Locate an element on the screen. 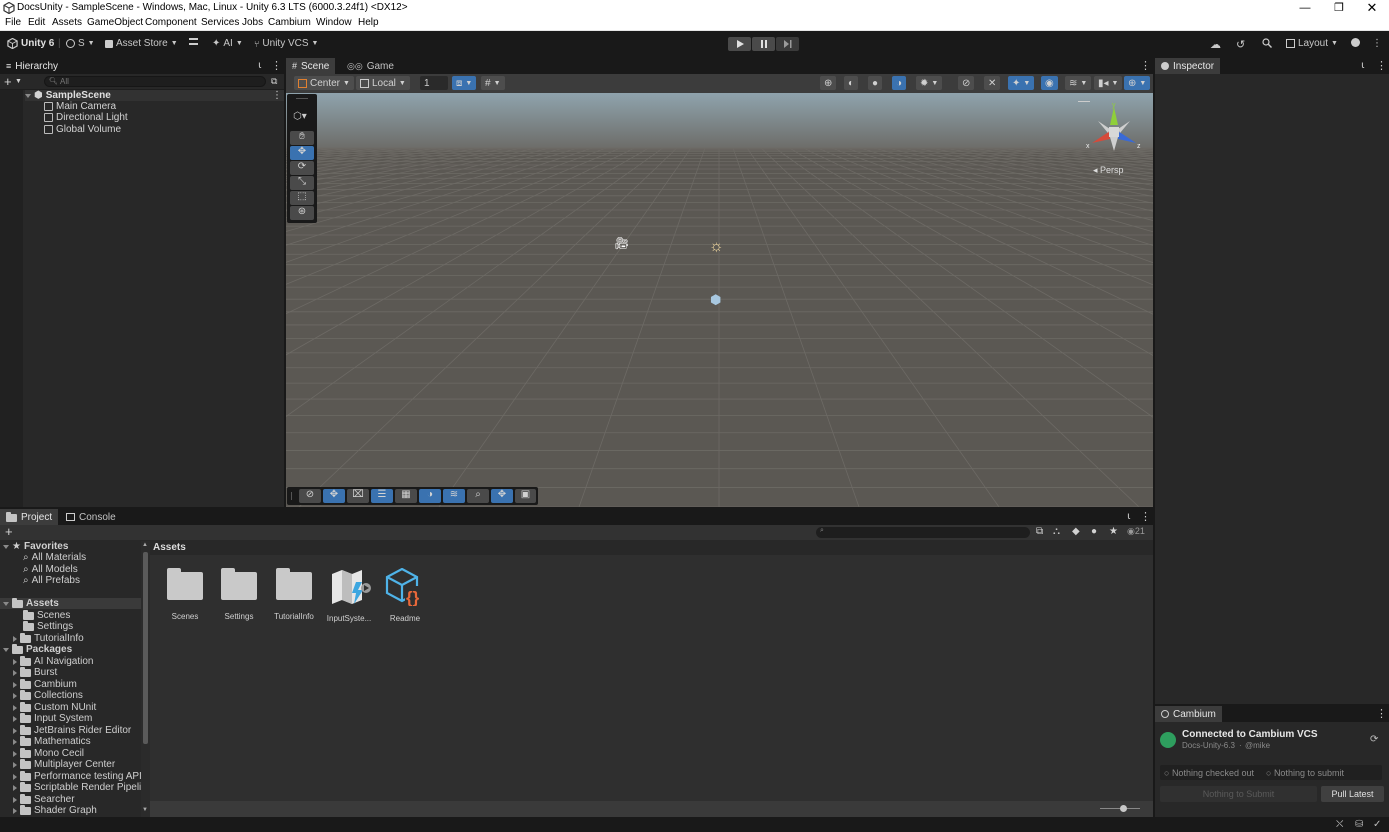 This screenshot has height=832, width=1389. asset-settings: Settings is located at coordinates (239, 593).